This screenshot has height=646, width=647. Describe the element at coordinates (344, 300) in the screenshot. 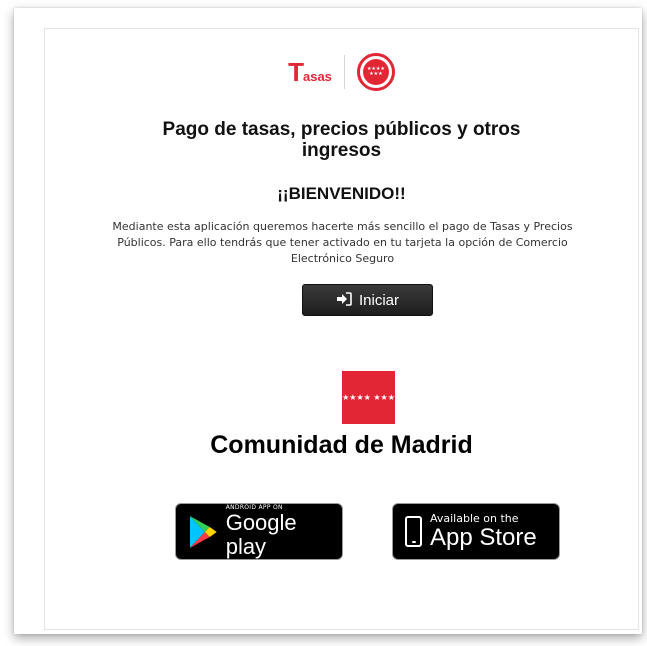

I see `sign-in-icon` at that location.